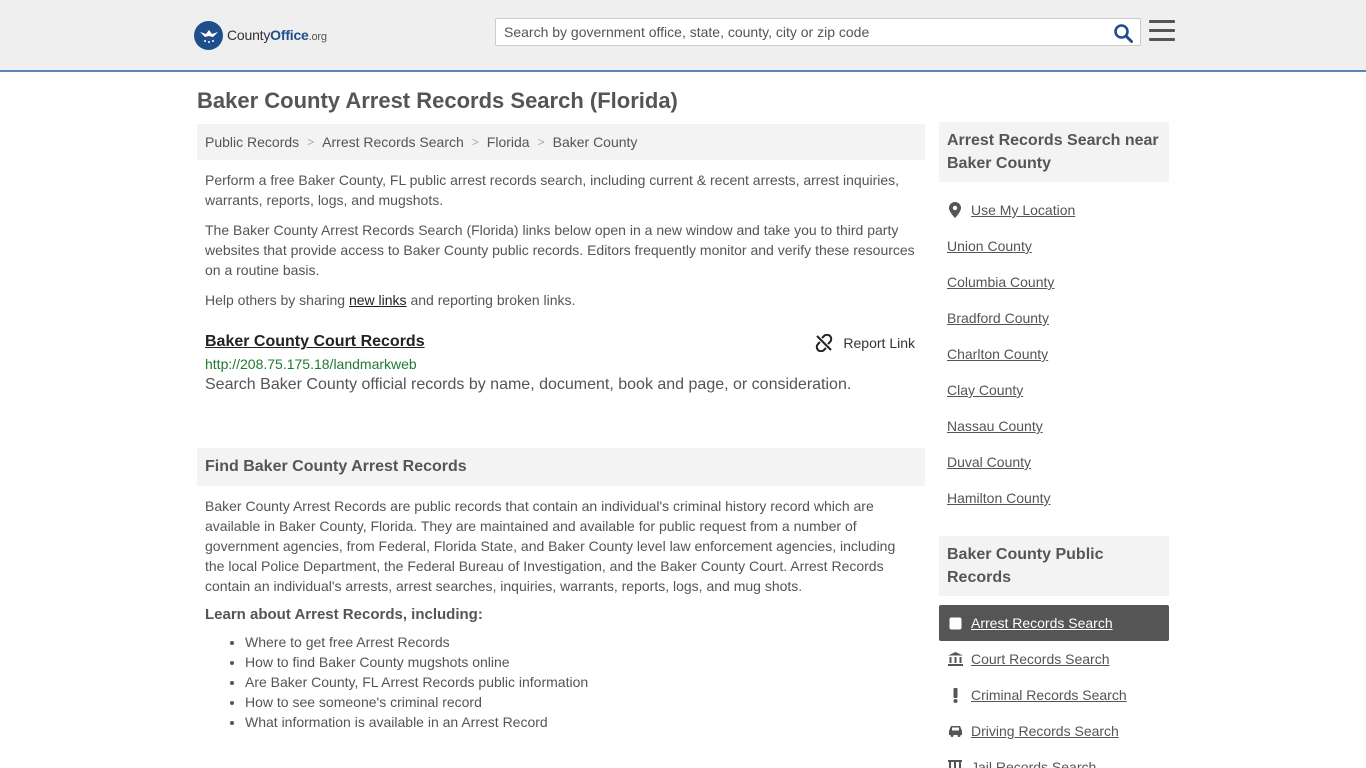 The height and width of the screenshot is (768, 1366). I want to click on list-item: How to find Baker County mugshots online, so click(585, 662).